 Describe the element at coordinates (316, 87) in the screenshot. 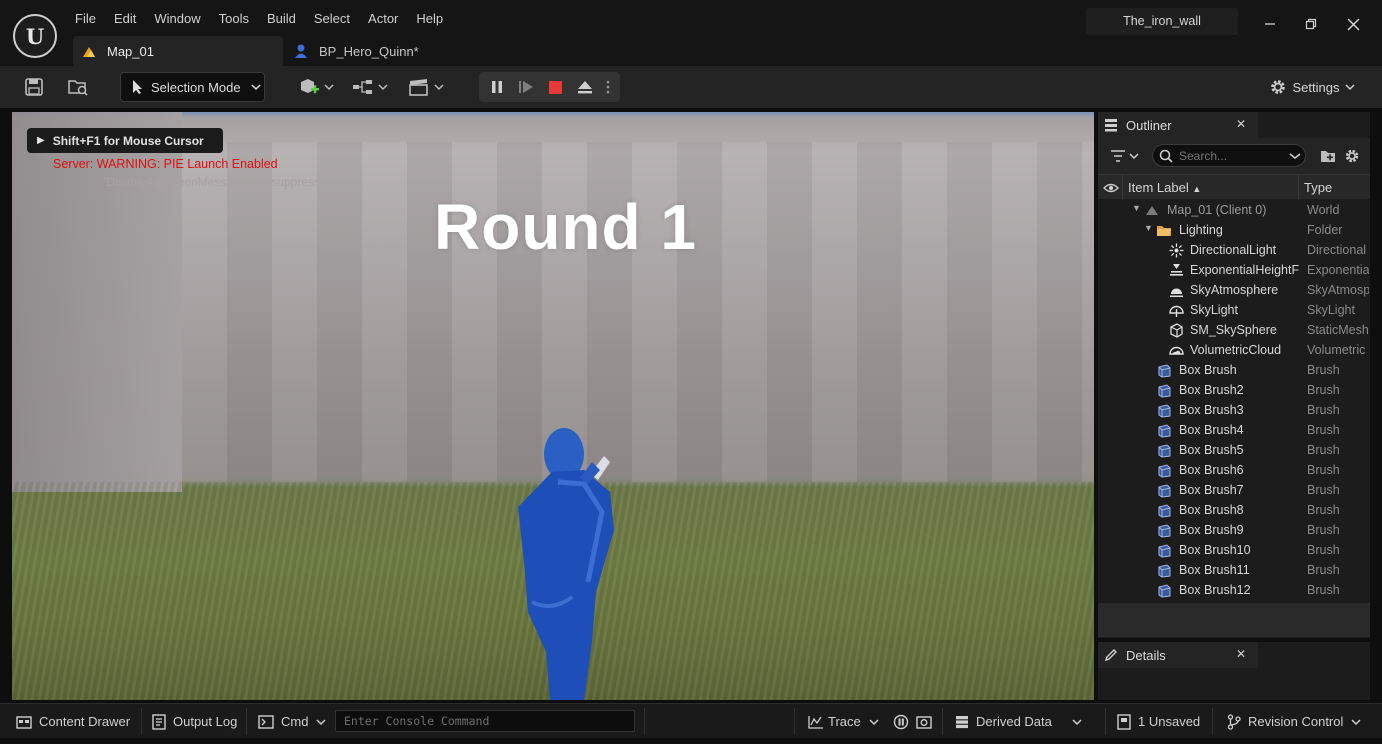

I see `add-actor-button` at that location.